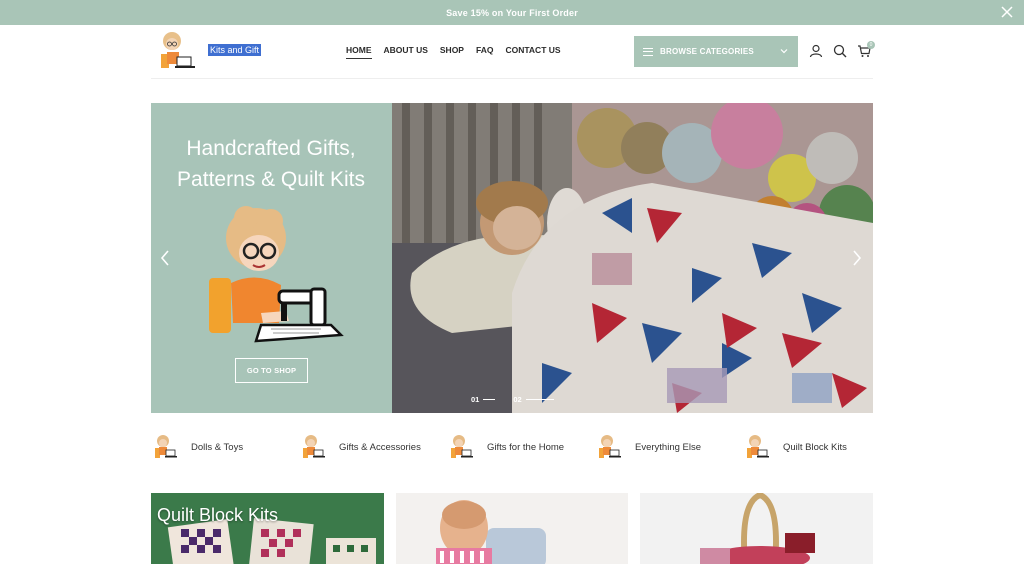  Describe the element at coordinates (1007, 12) in the screenshot. I see `close-icon` at that location.